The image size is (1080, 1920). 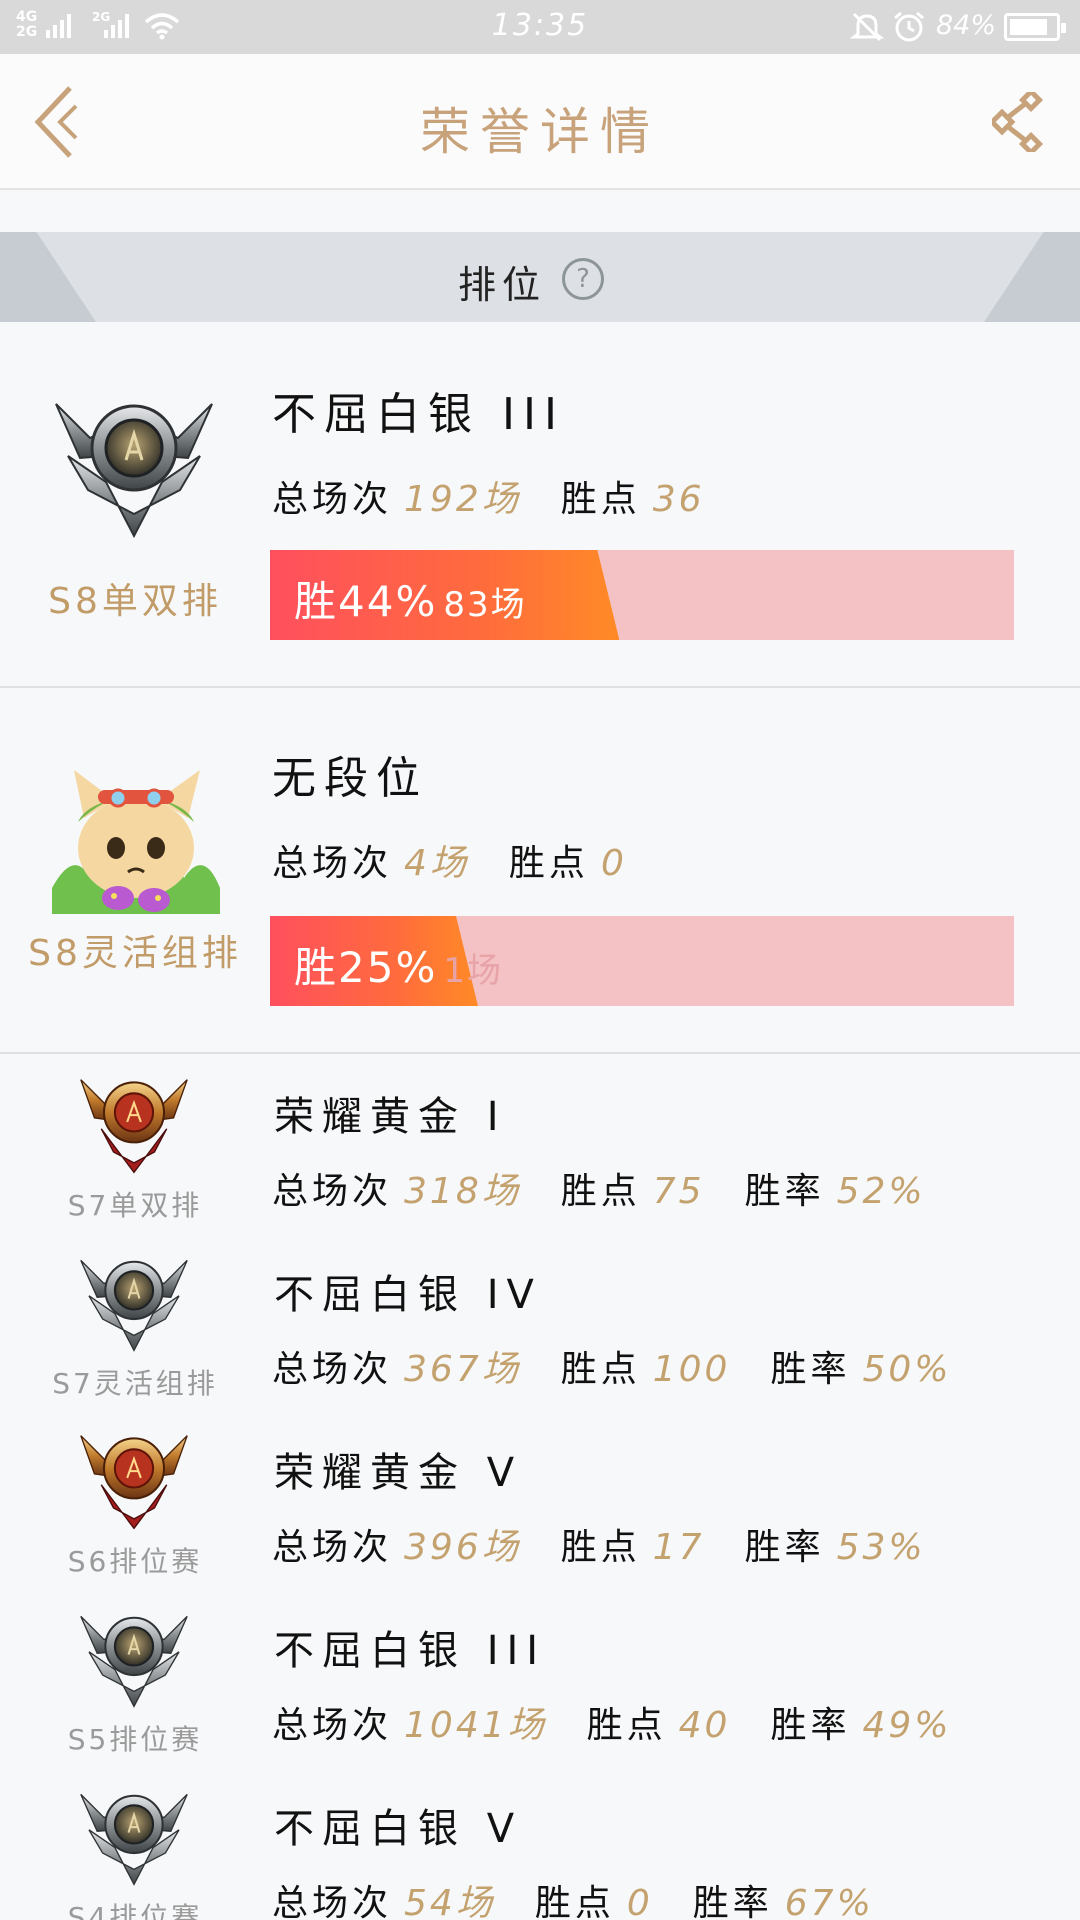 What do you see at coordinates (642, 595) in the screenshot?
I see `win-rate-bar: 胜44% 83场` at bounding box center [642, 595].